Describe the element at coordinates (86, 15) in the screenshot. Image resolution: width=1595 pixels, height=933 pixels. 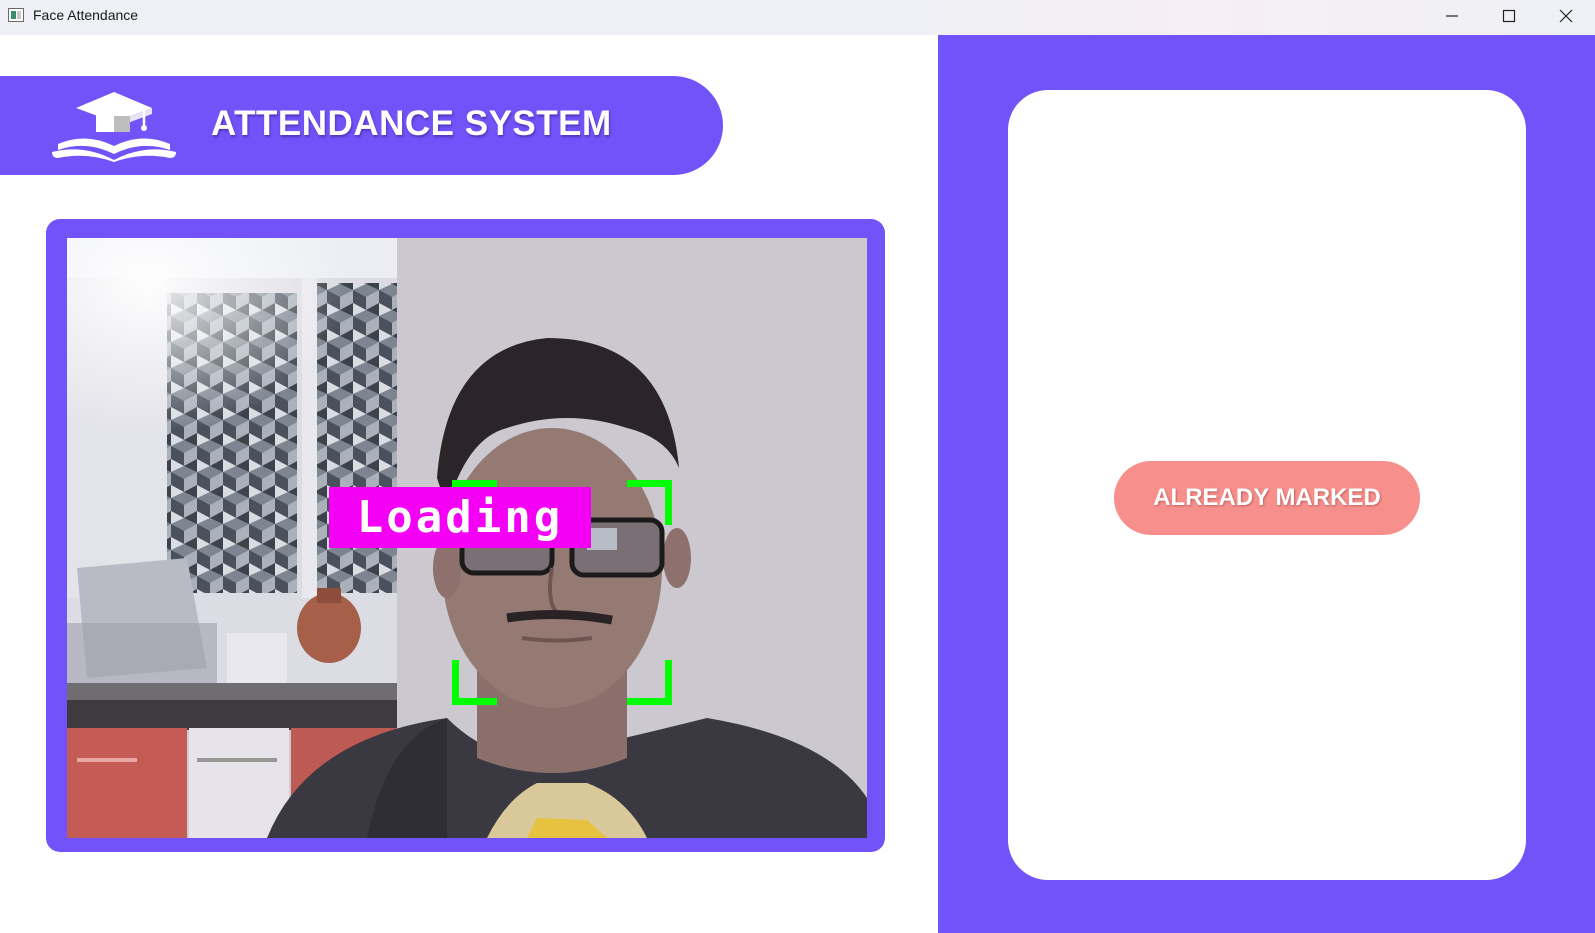
I see `window-title: Face Attendance` at that location.